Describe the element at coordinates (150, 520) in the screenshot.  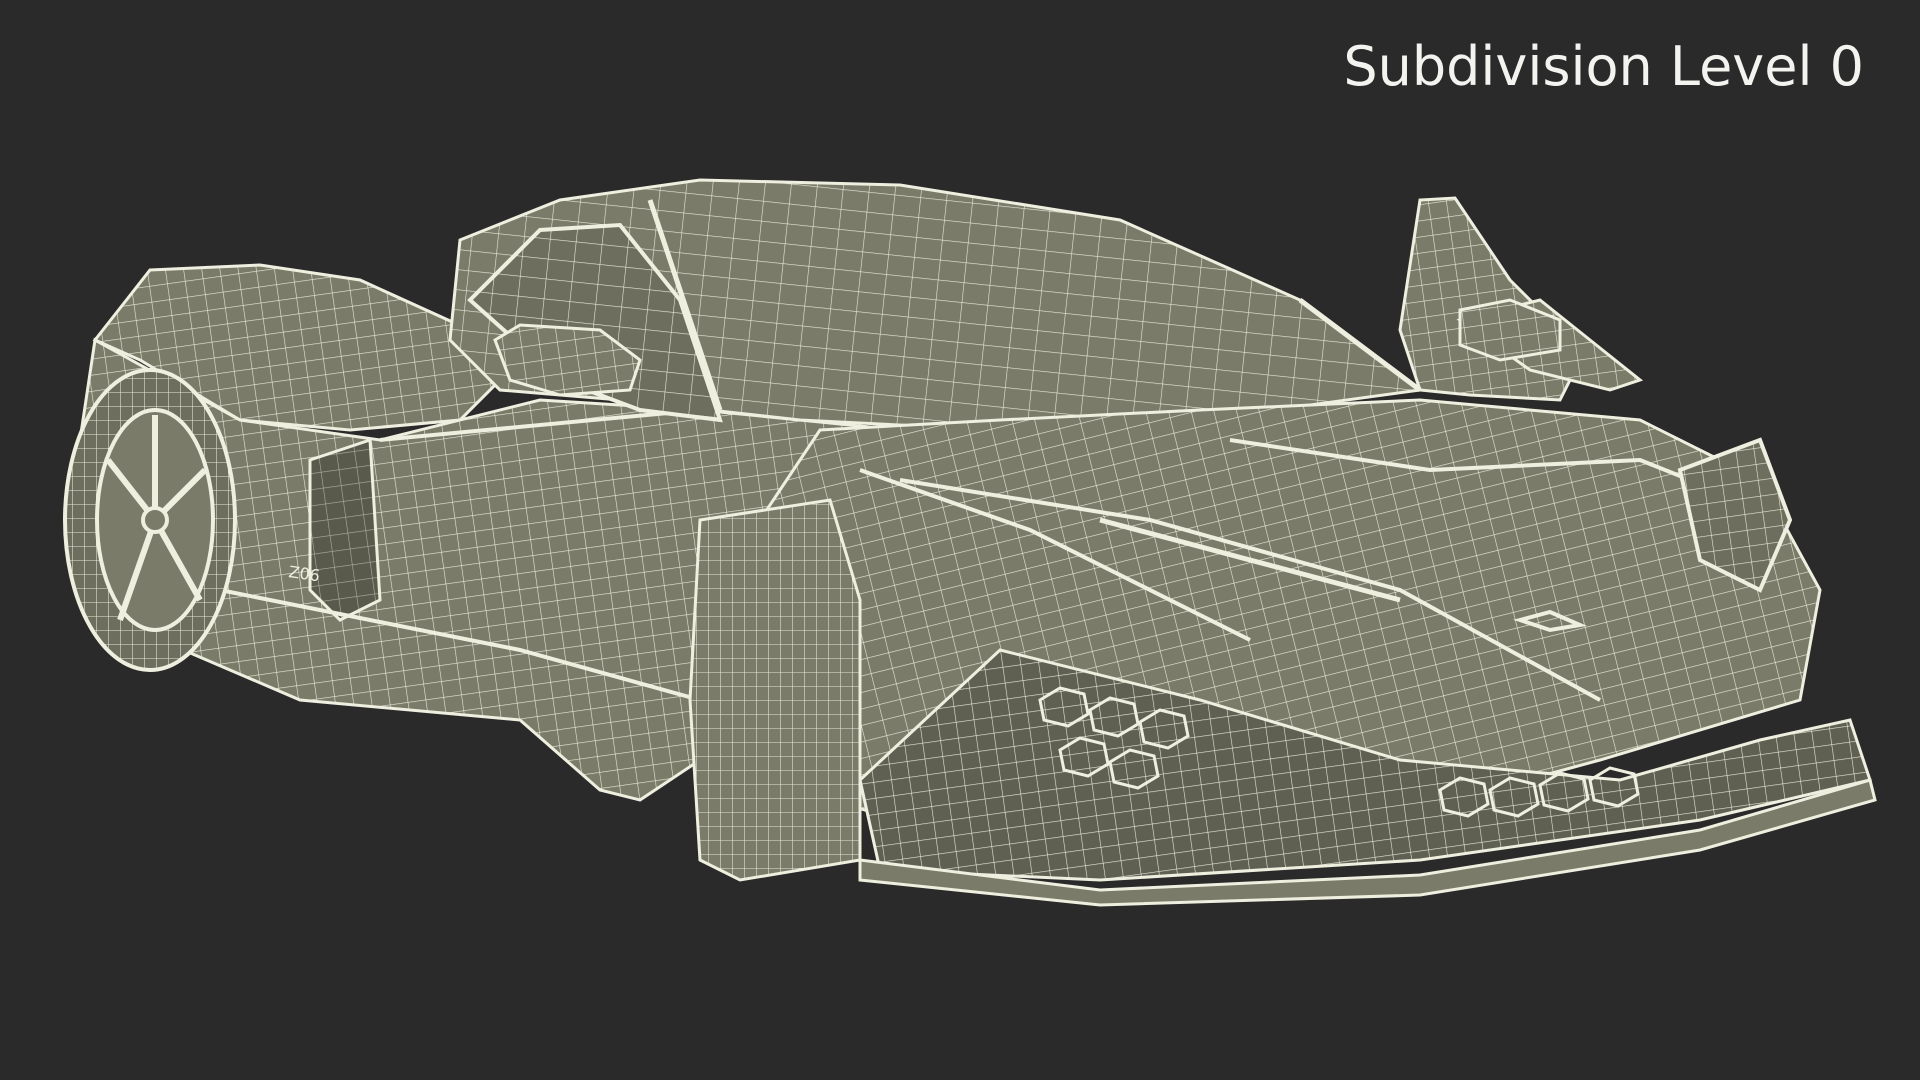
I see `rear-wheel` at that location.